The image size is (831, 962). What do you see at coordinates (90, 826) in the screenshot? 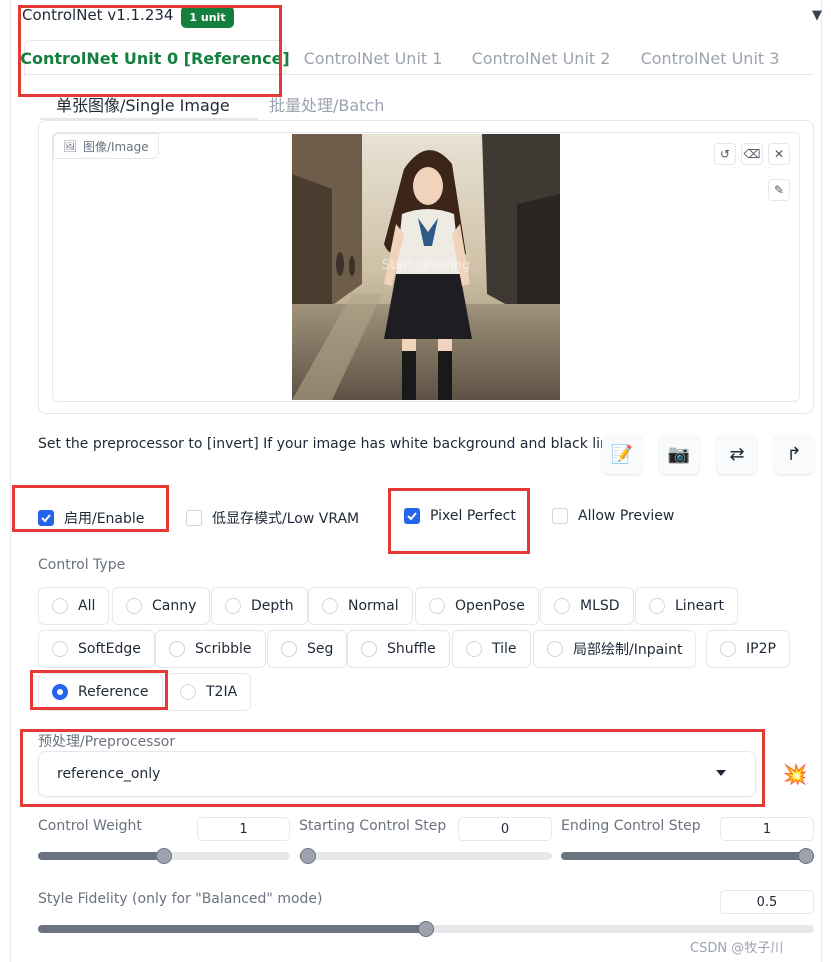
I see `control-weight-label: Control Weight` at bounding box center [90, 826].